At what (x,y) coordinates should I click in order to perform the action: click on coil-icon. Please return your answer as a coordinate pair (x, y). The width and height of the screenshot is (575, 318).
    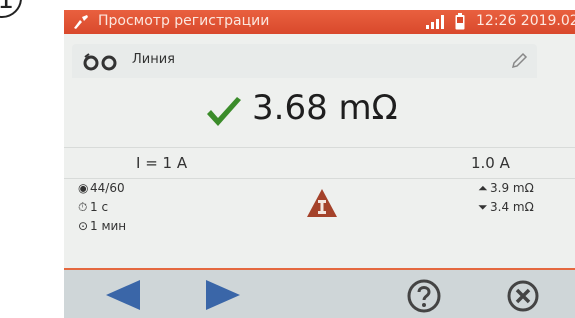
    Looking at the image, I should click on (100, 62).